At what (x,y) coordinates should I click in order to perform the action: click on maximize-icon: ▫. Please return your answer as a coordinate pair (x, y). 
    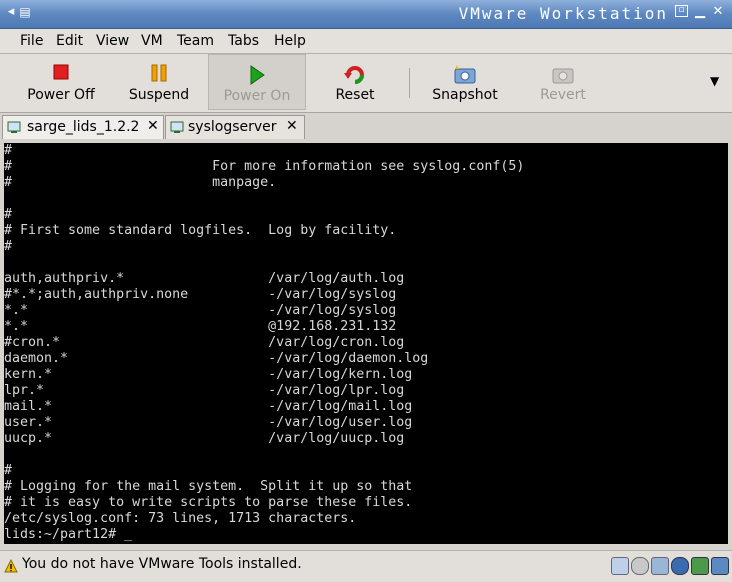
    Looking at the image, I should click on (681, 11).